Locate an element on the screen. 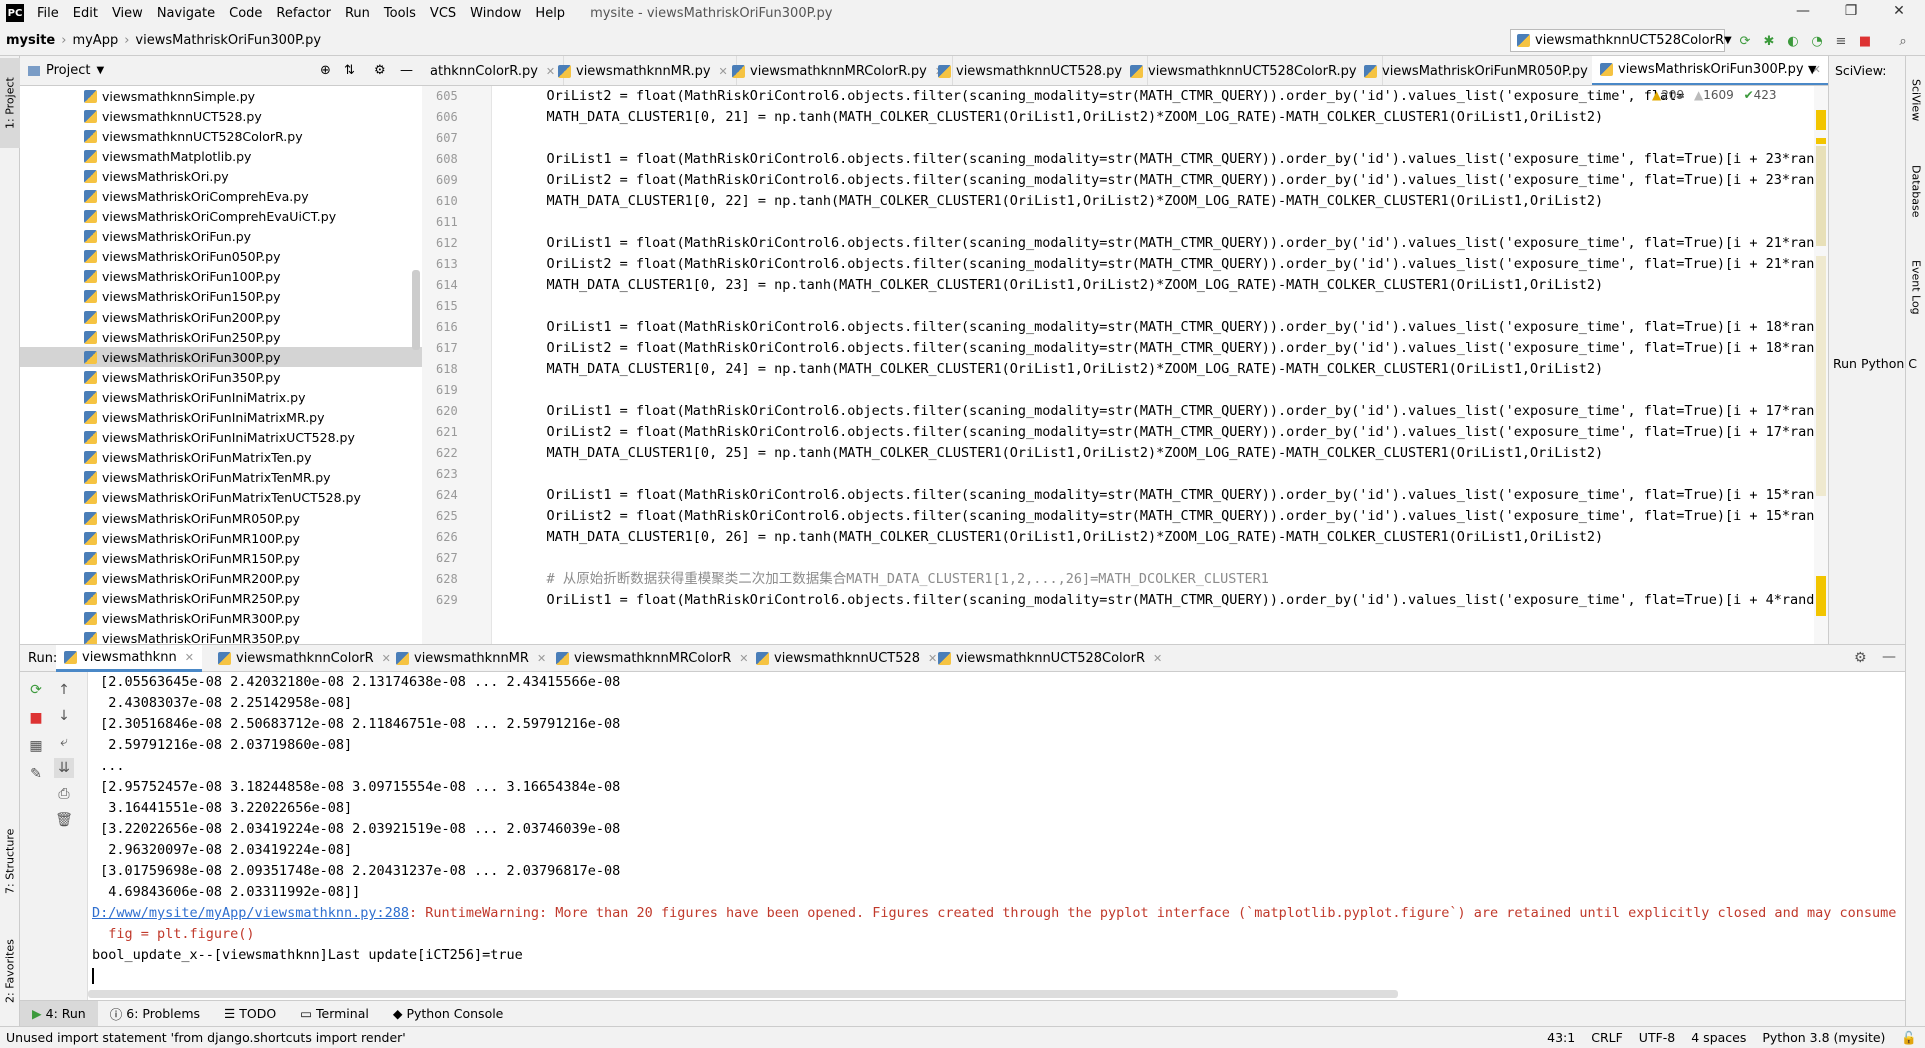 This screenshot has width=1925, height=1048. tab-python-console: ◆ Python Console is located at coordinates (448, 1014).